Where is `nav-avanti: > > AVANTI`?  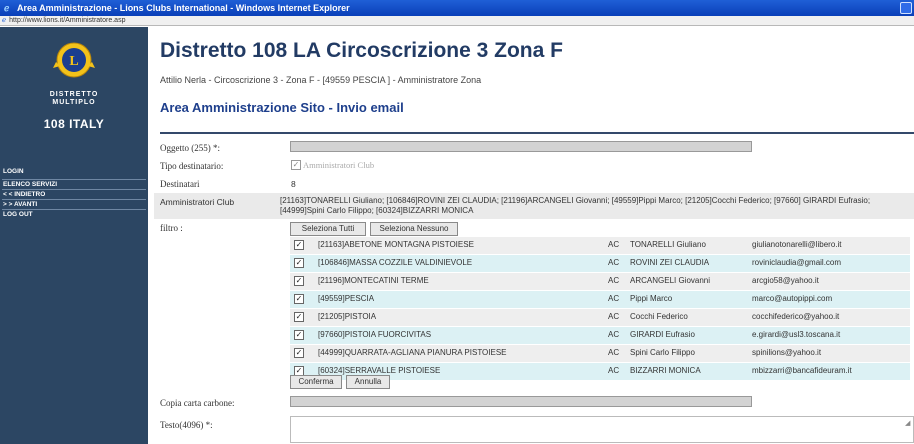
nav-avanti: > > AVANTI is located at coordinates (74, 204).